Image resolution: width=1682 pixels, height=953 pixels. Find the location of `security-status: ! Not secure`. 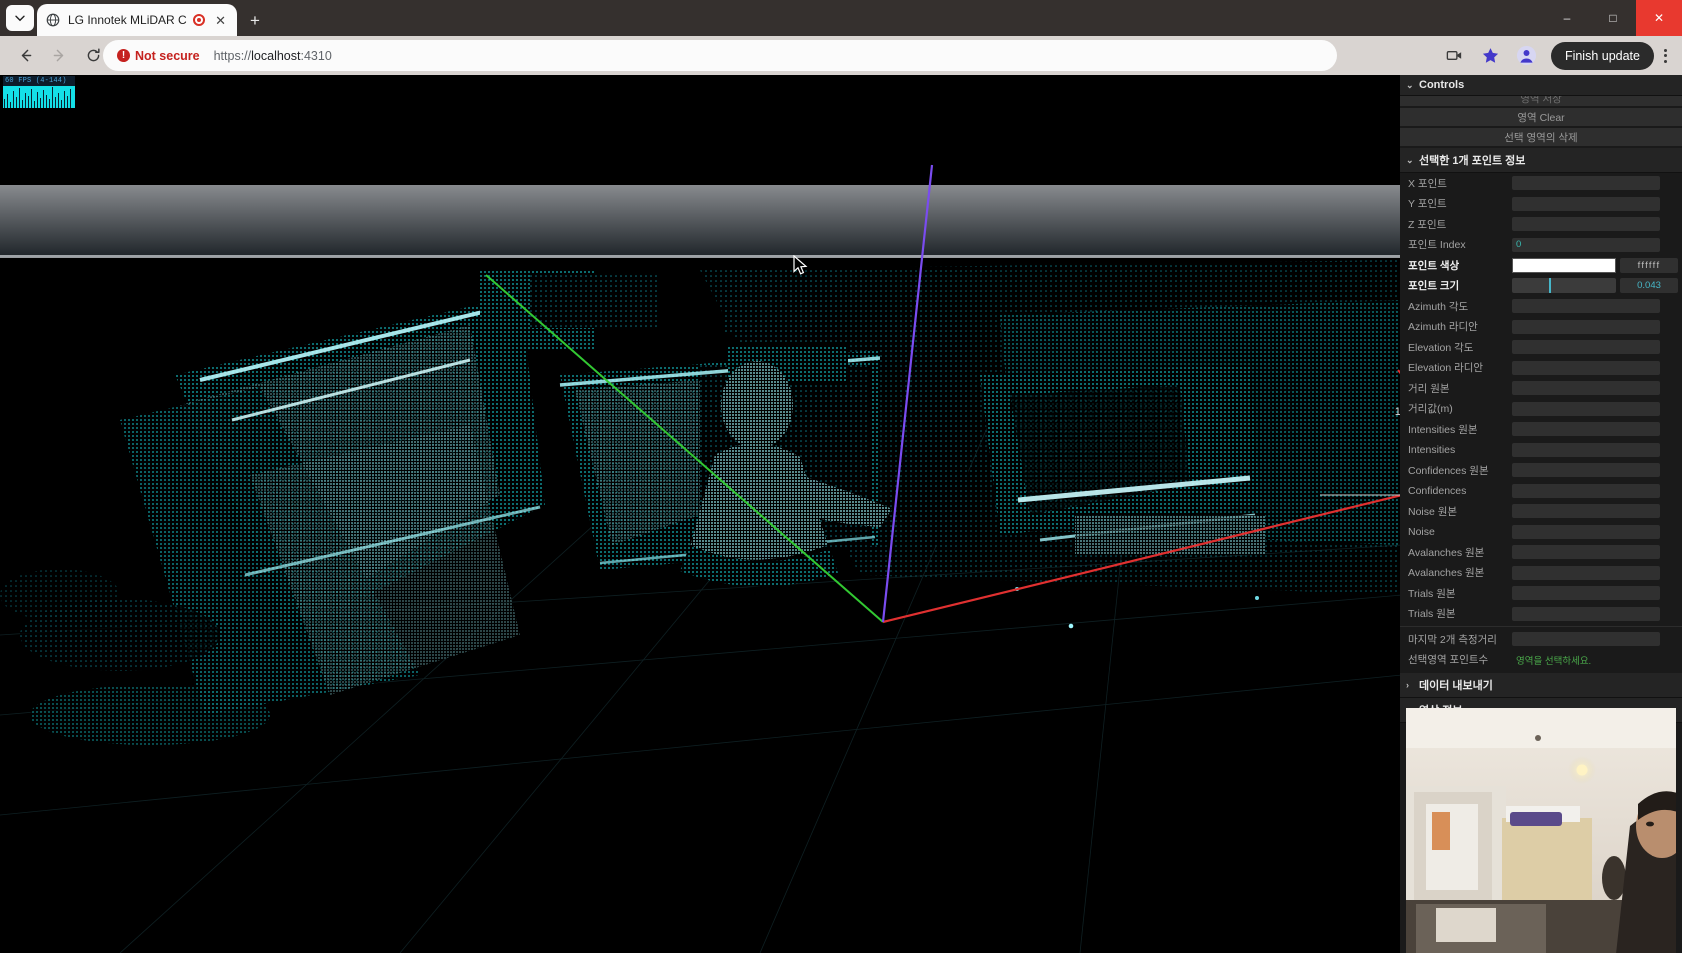

security-status: ! Not secure is located at coordinates (158, 56).